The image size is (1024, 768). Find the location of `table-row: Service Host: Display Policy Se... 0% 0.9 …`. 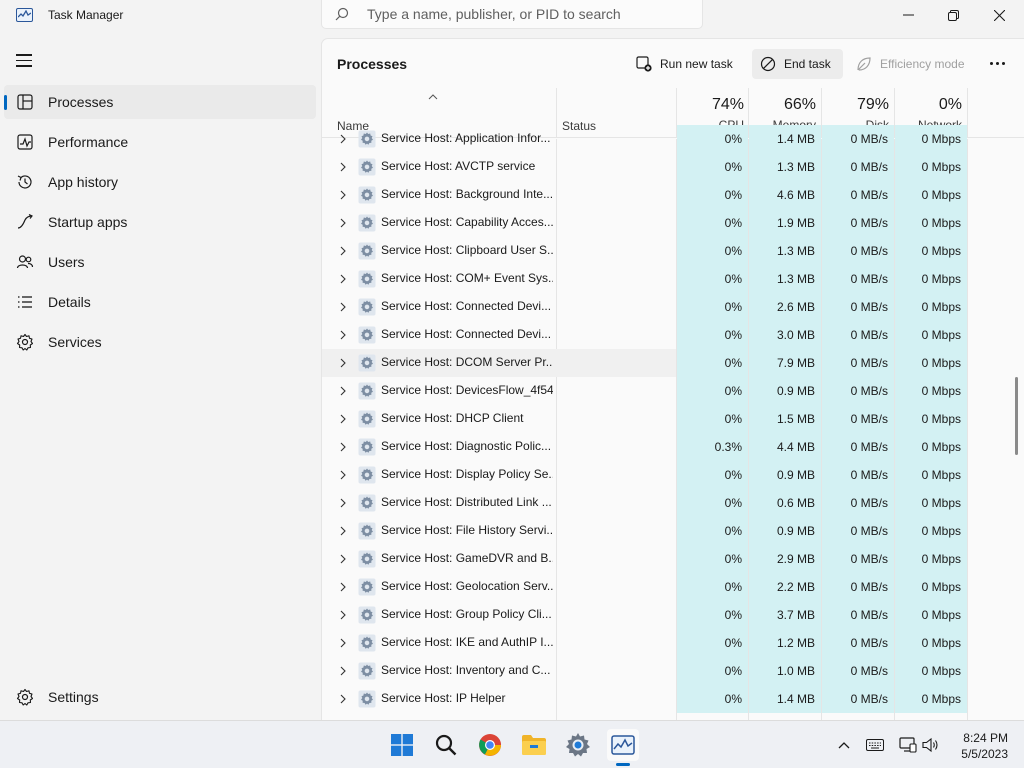

table-row: Service Host: Display Policy Se... 0% 0.9 … is located at coordinates (673, 475).